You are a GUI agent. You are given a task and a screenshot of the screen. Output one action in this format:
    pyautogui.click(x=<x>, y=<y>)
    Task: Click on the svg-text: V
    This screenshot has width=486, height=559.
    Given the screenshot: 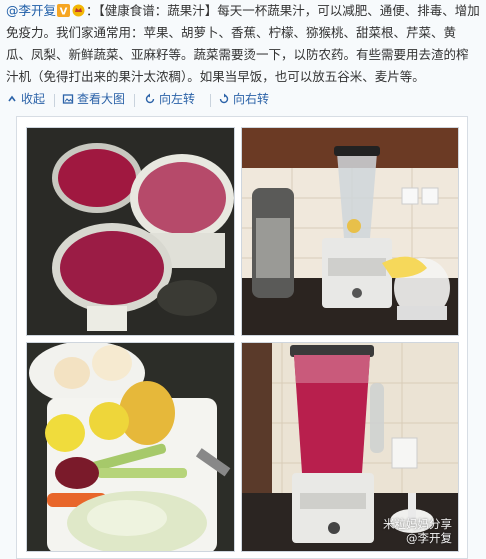 What is the action you would take?
    pyautogui.click(x=64, y=12)
    